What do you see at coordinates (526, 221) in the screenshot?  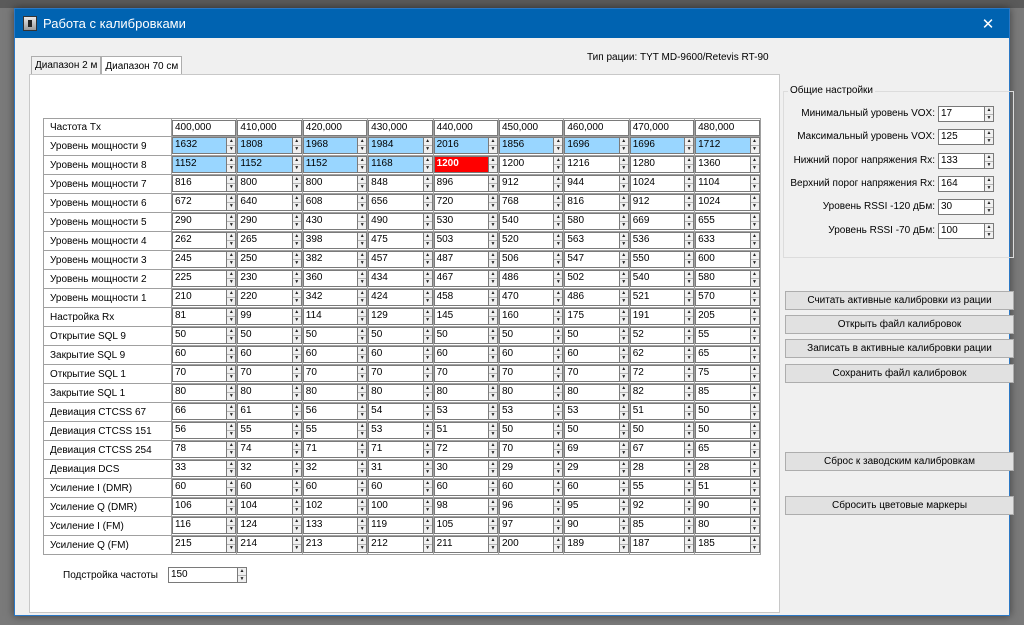 I see `calibration-value: 540` at bounding box center [526, 221].